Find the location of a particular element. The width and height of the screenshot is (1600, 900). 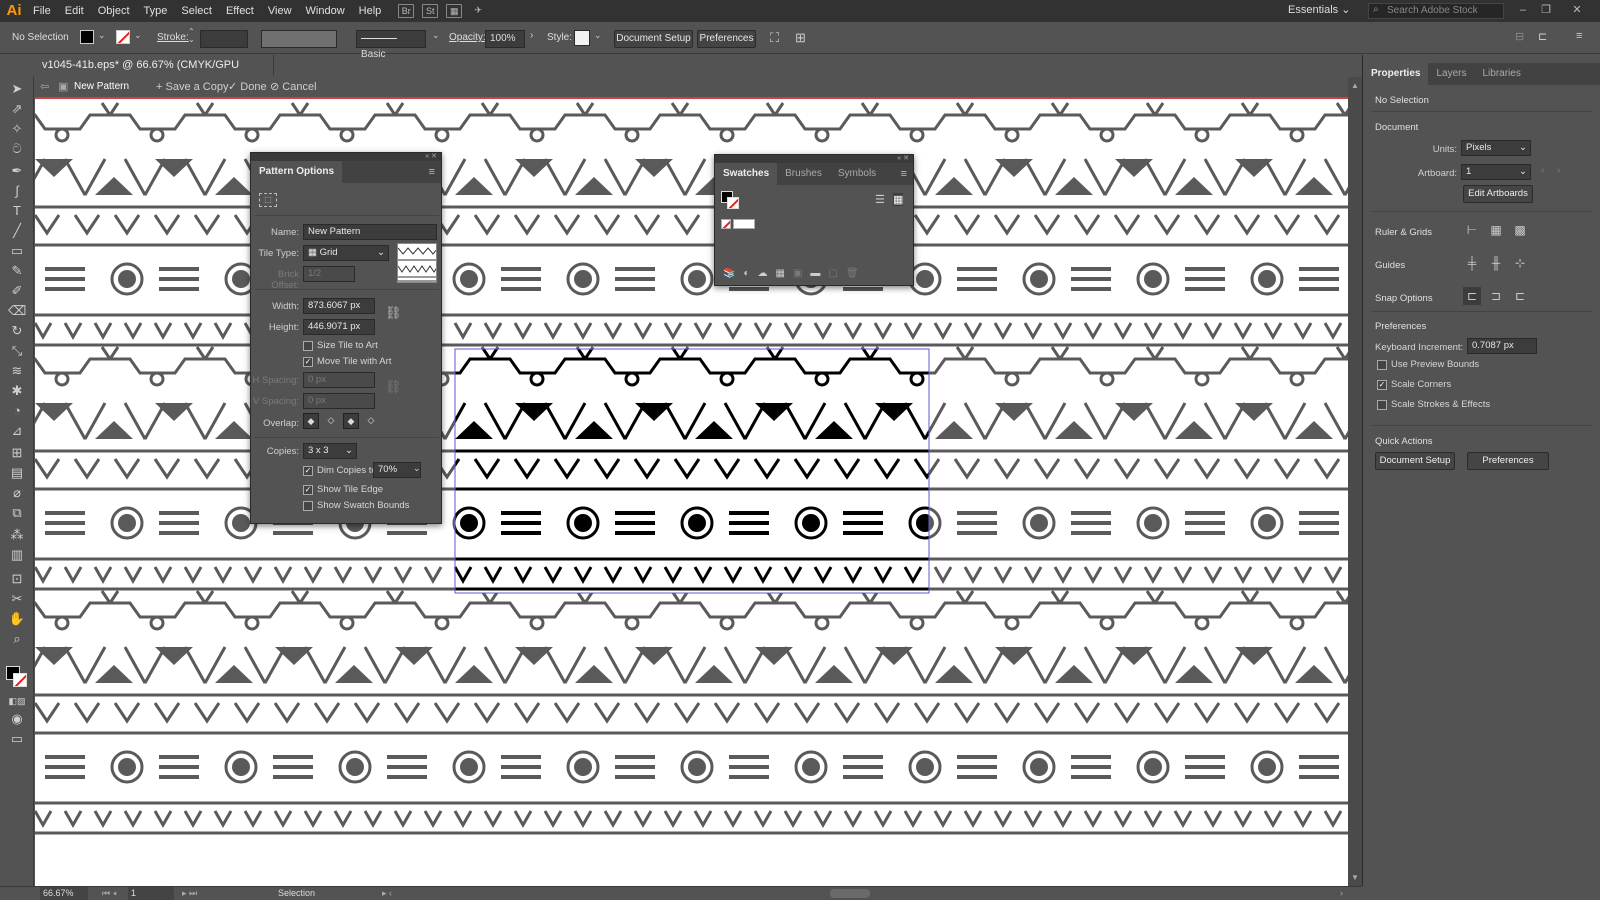

swatch-options-icon: ▦ is located at coordinates (780, 274).